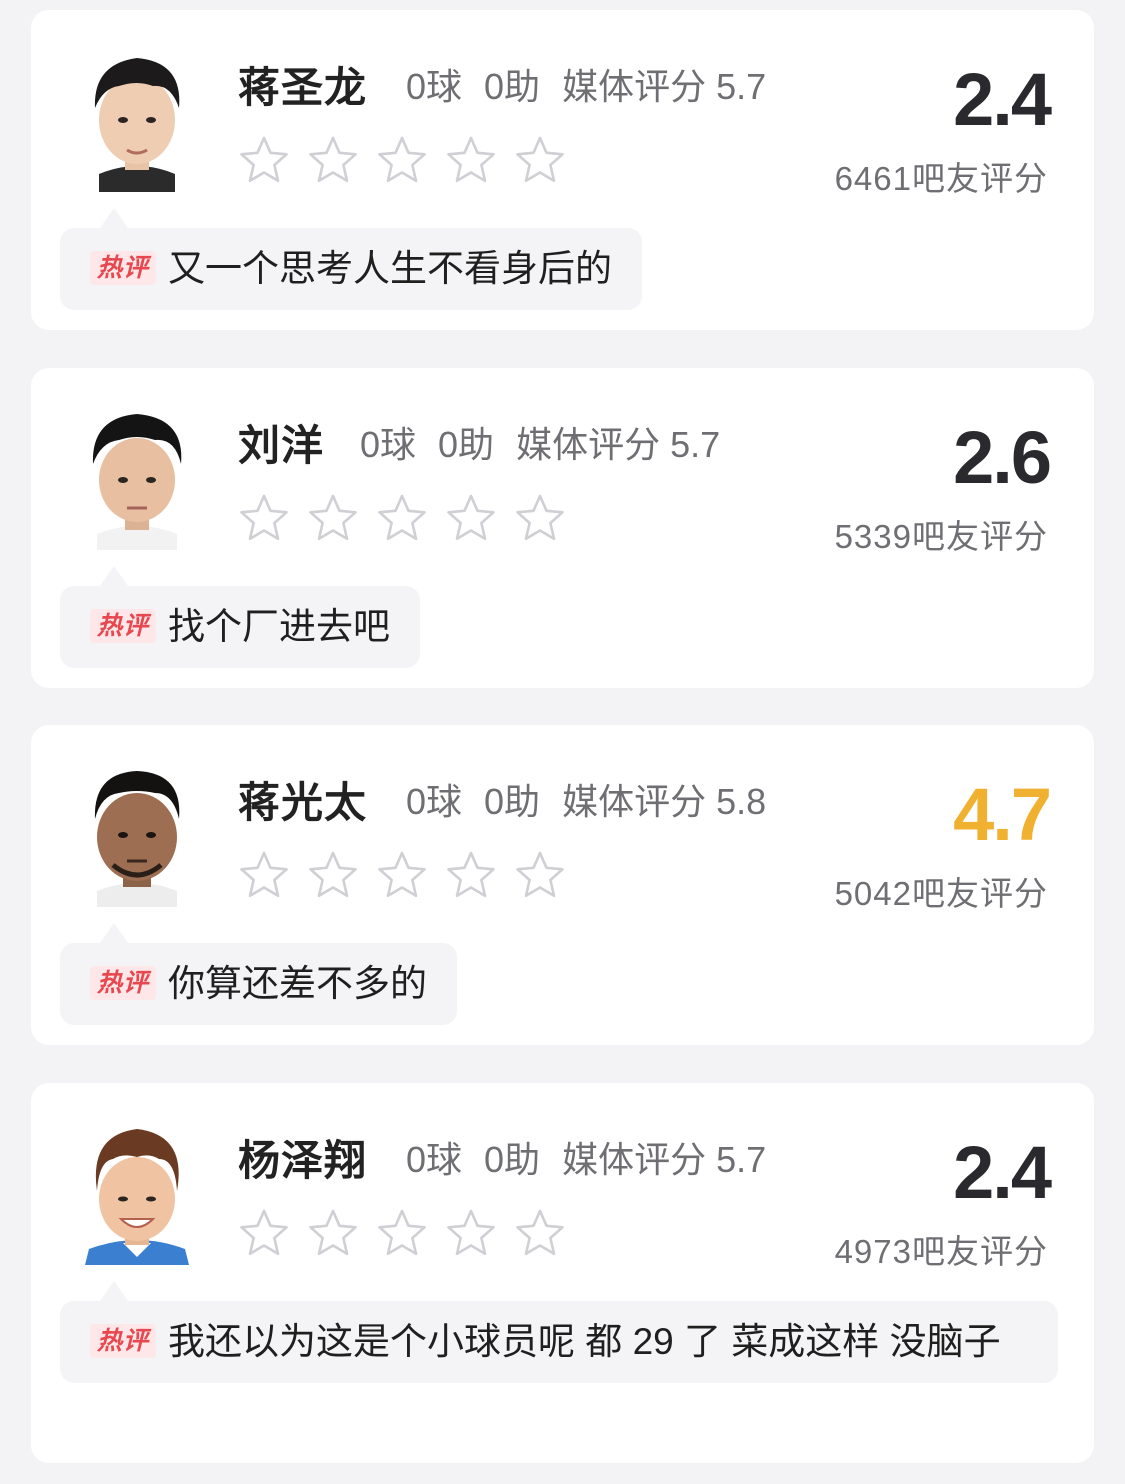 Image resolution: width=1125 pixels, height=1484 pixels. I want to click on hot-comment: 热评 我还以为这是个小球员呢 都 29 了 菜成这样 没脑子, so click(559, 1332).